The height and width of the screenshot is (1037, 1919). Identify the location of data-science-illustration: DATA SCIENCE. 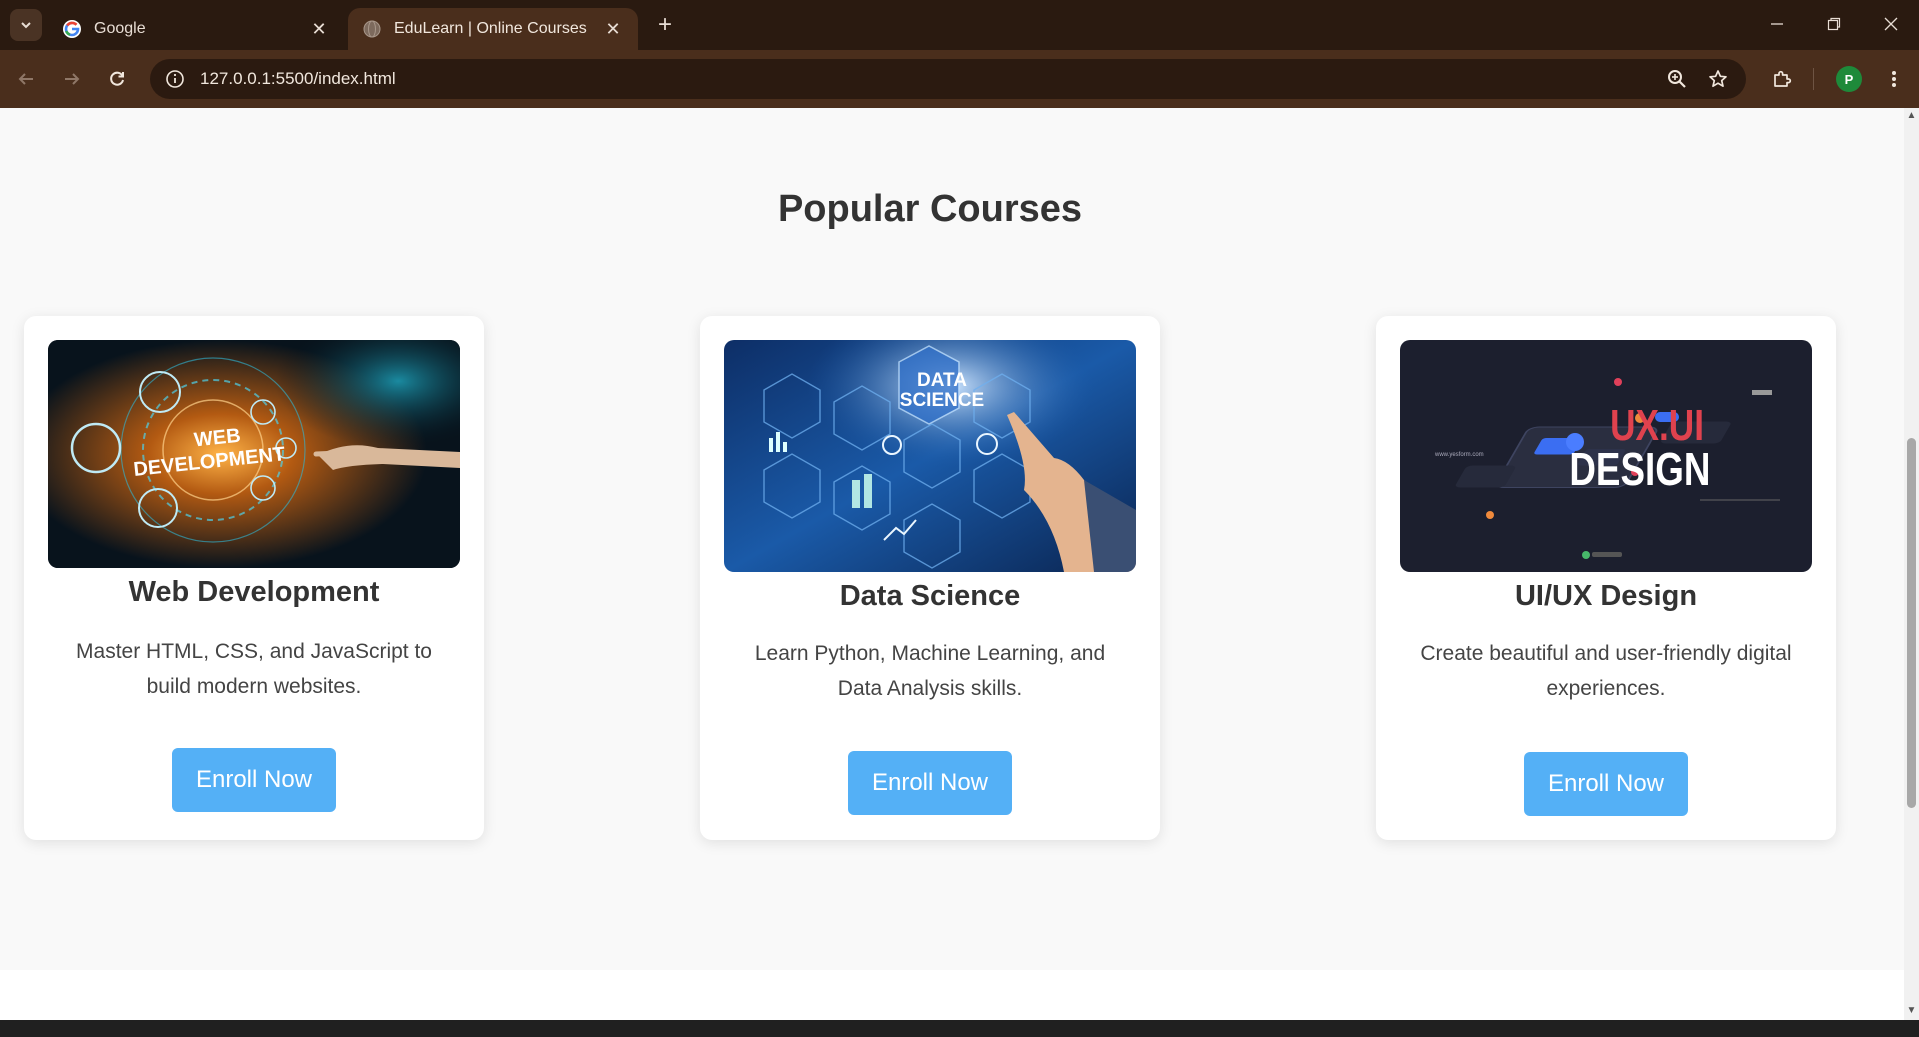
(930, 456).